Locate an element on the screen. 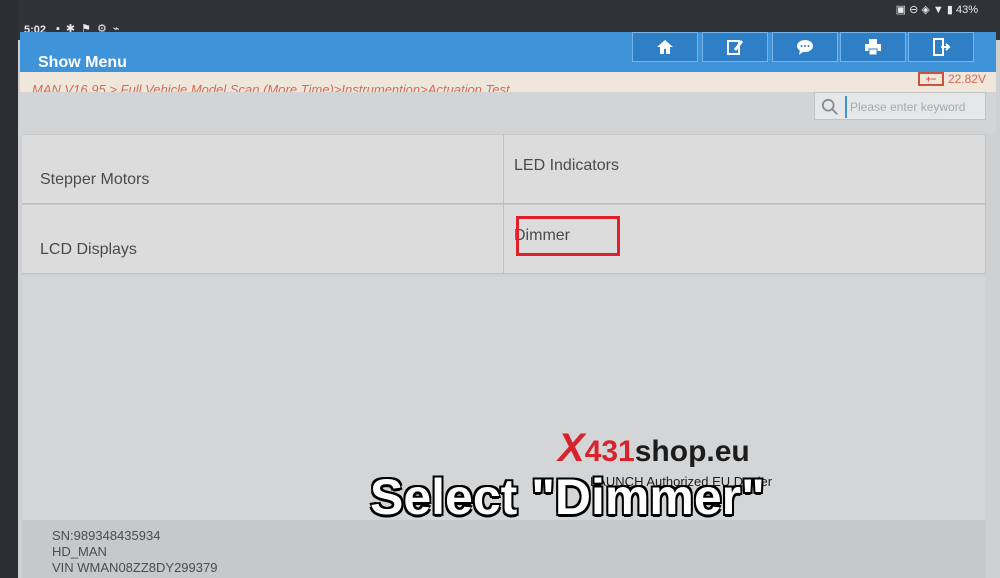 The width and height of the screenshot is (1000, 578). video-caption: Select "Dimmer" is located at coordinates (567, 497).